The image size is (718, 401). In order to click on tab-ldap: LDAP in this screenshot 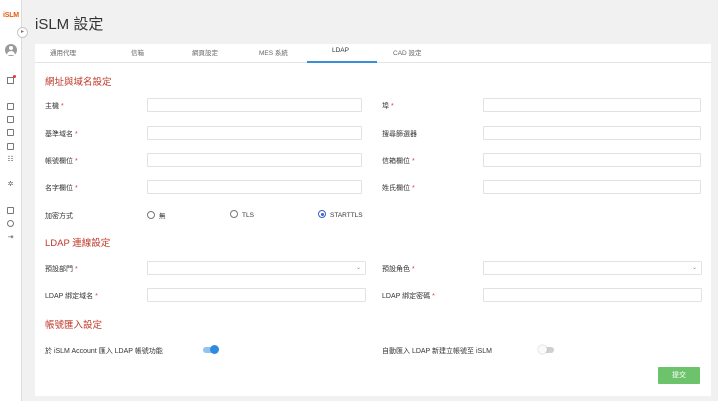, I will do `click(340, 50)`.